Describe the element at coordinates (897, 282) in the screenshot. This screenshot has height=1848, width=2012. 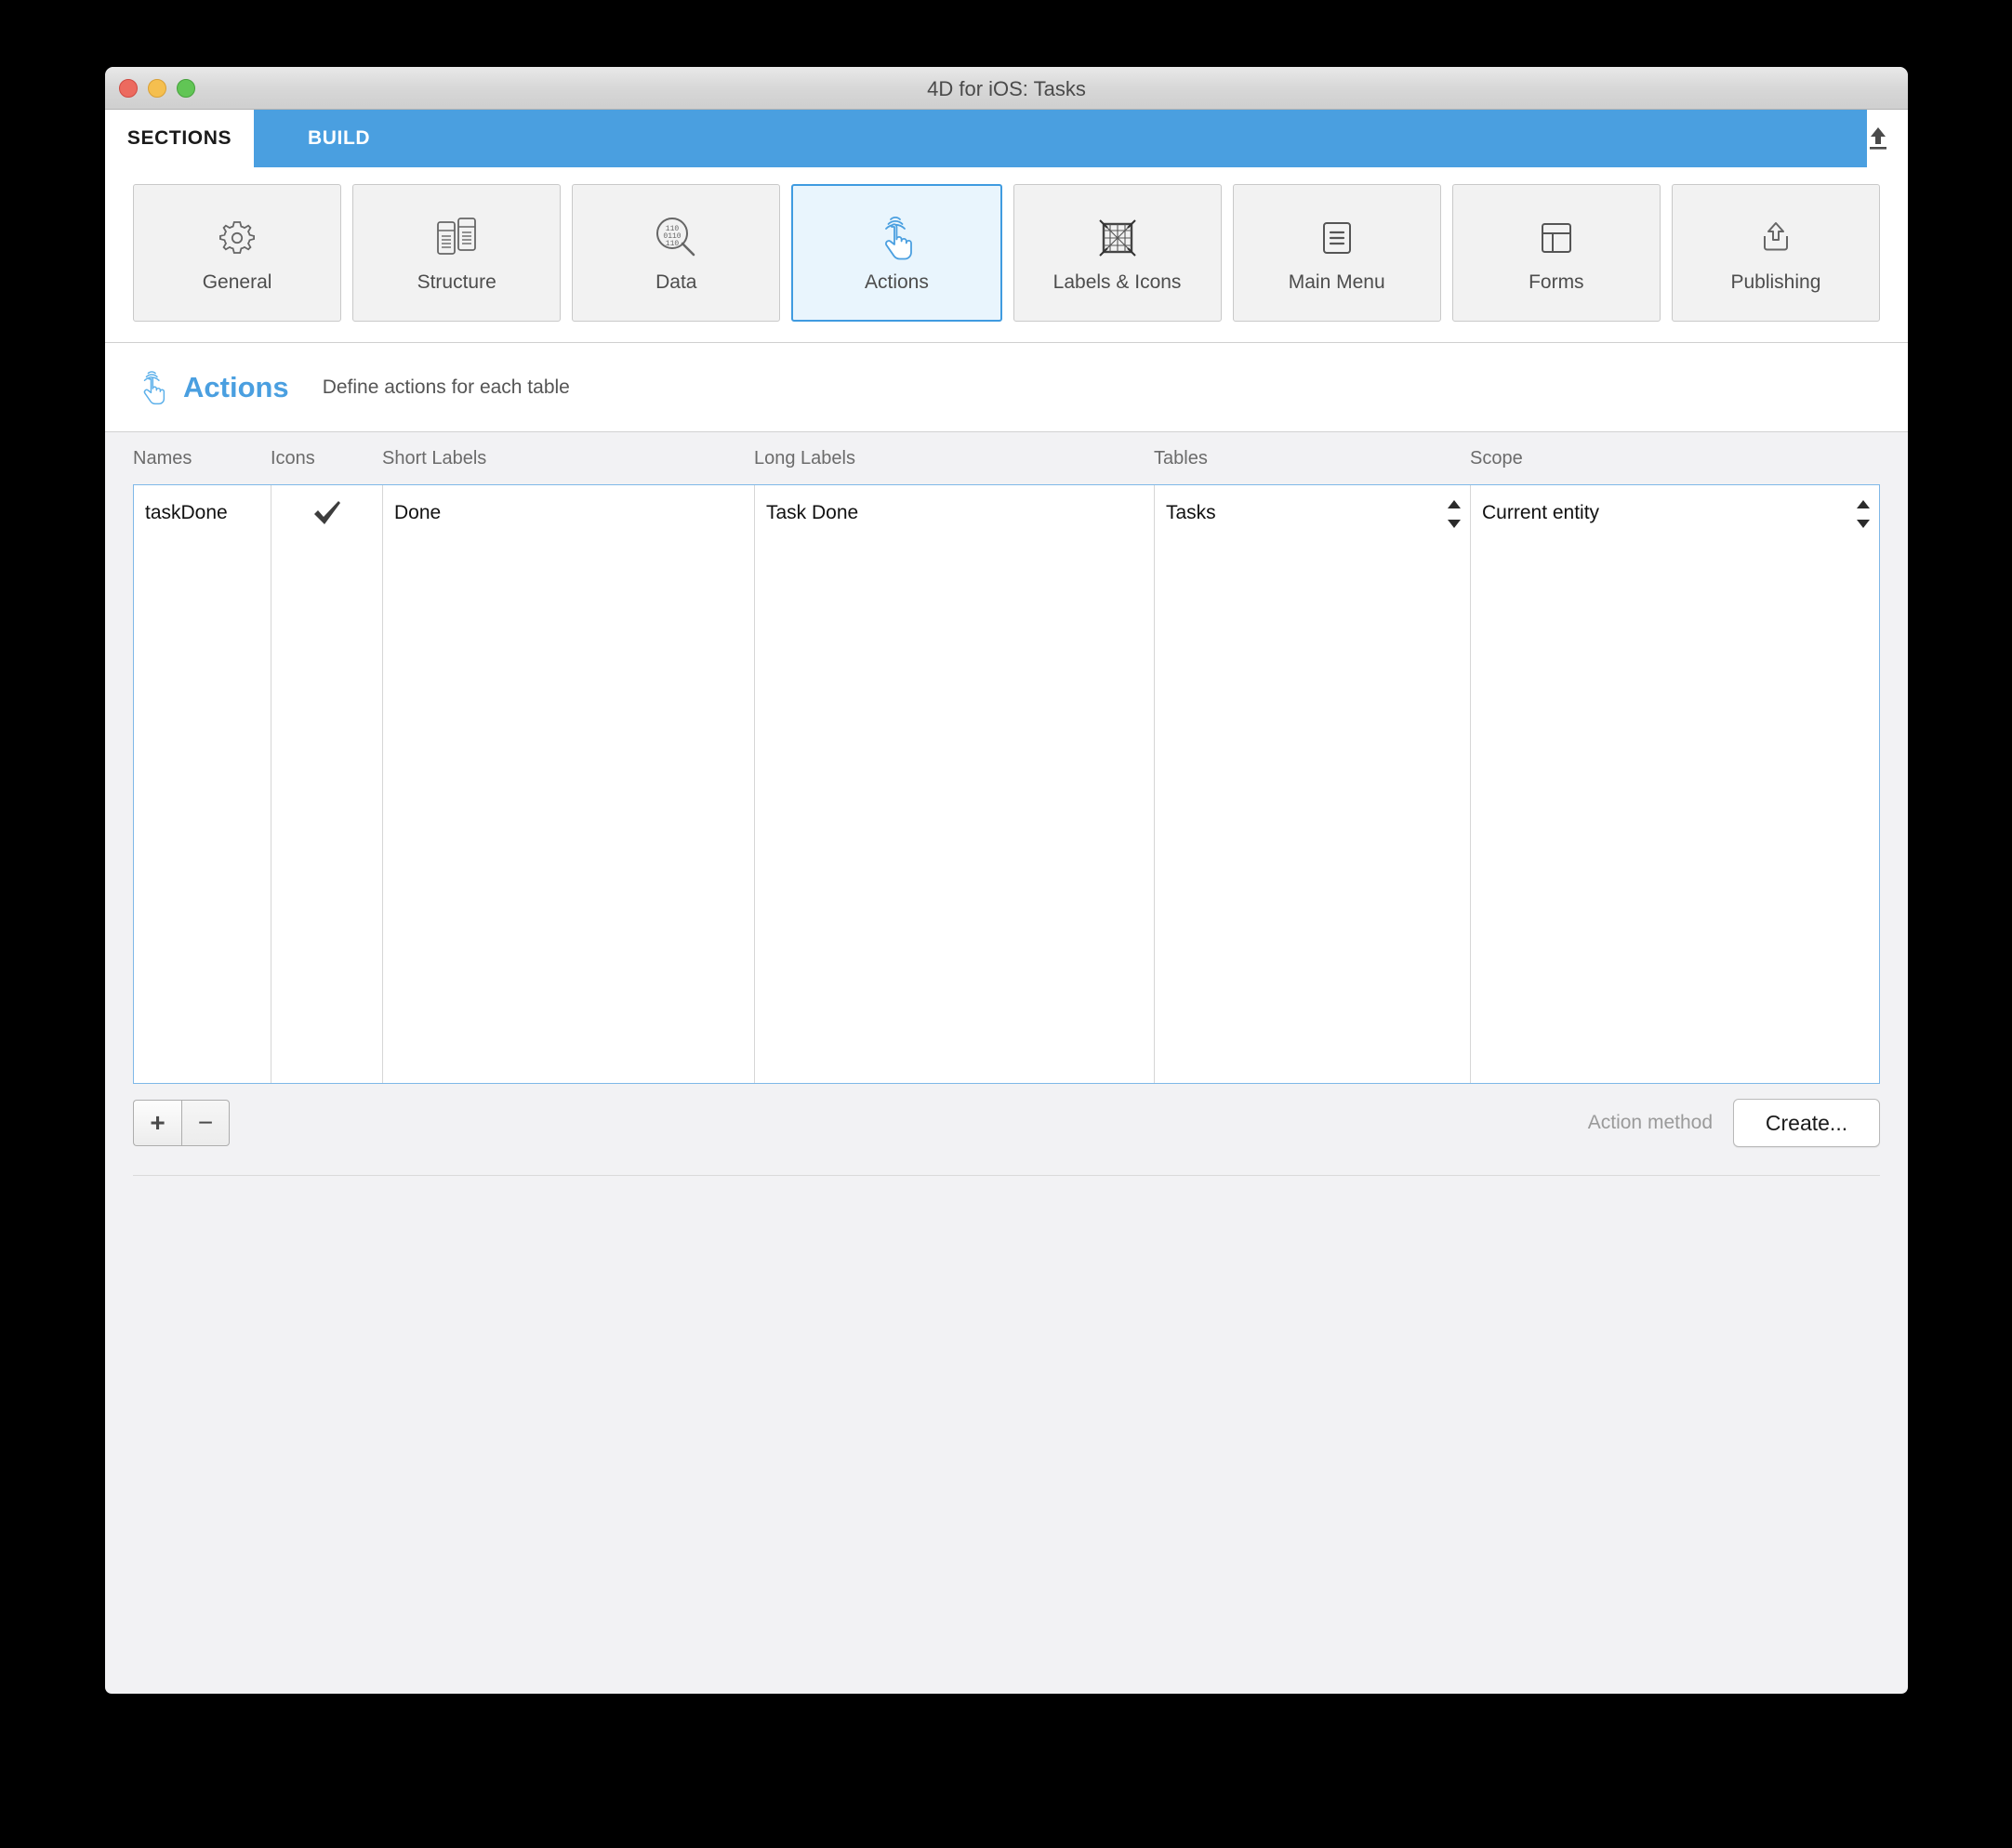
I see `section-label-actions: Actions` at that location.